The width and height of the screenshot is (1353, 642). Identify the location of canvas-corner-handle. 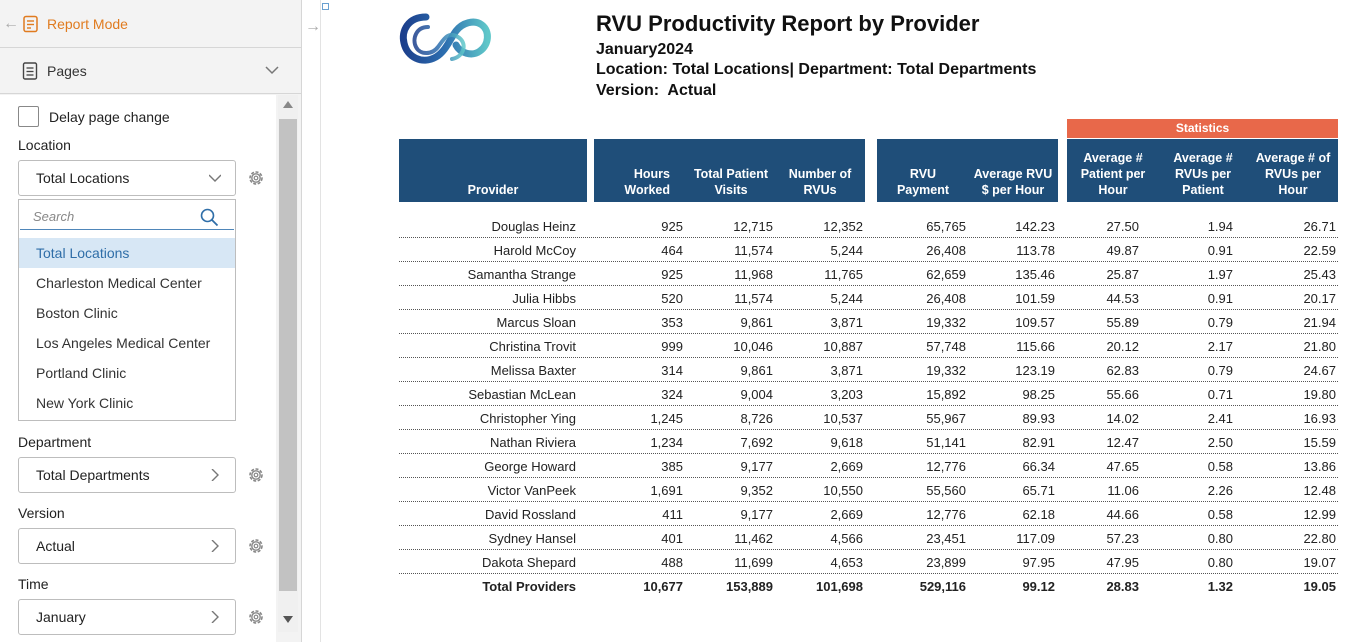
(325, 6).